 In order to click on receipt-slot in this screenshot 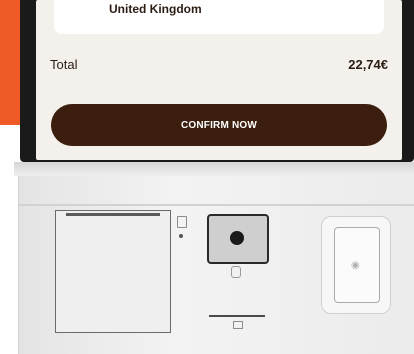, I will do `click(113, 214)`.